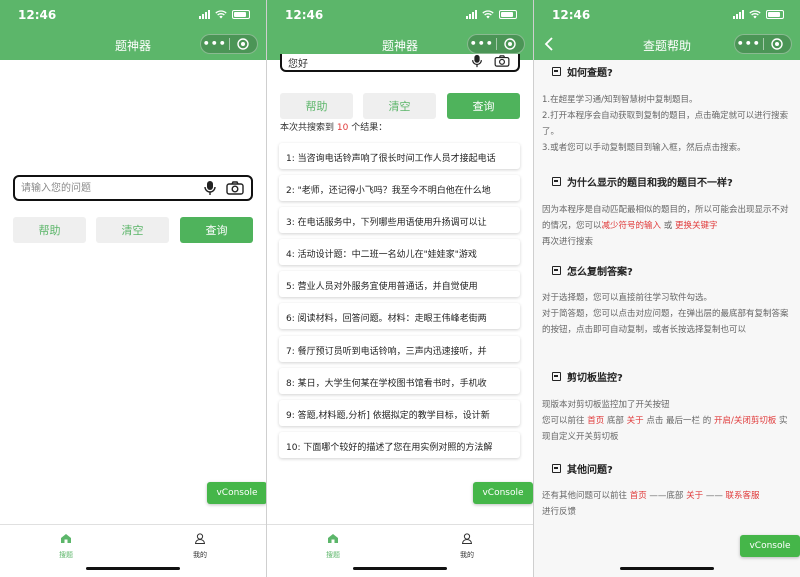  I want to click on result-item: 1: 当咨询电话铃声响了很长时间工作人员才接起电话, so click(399, 156).